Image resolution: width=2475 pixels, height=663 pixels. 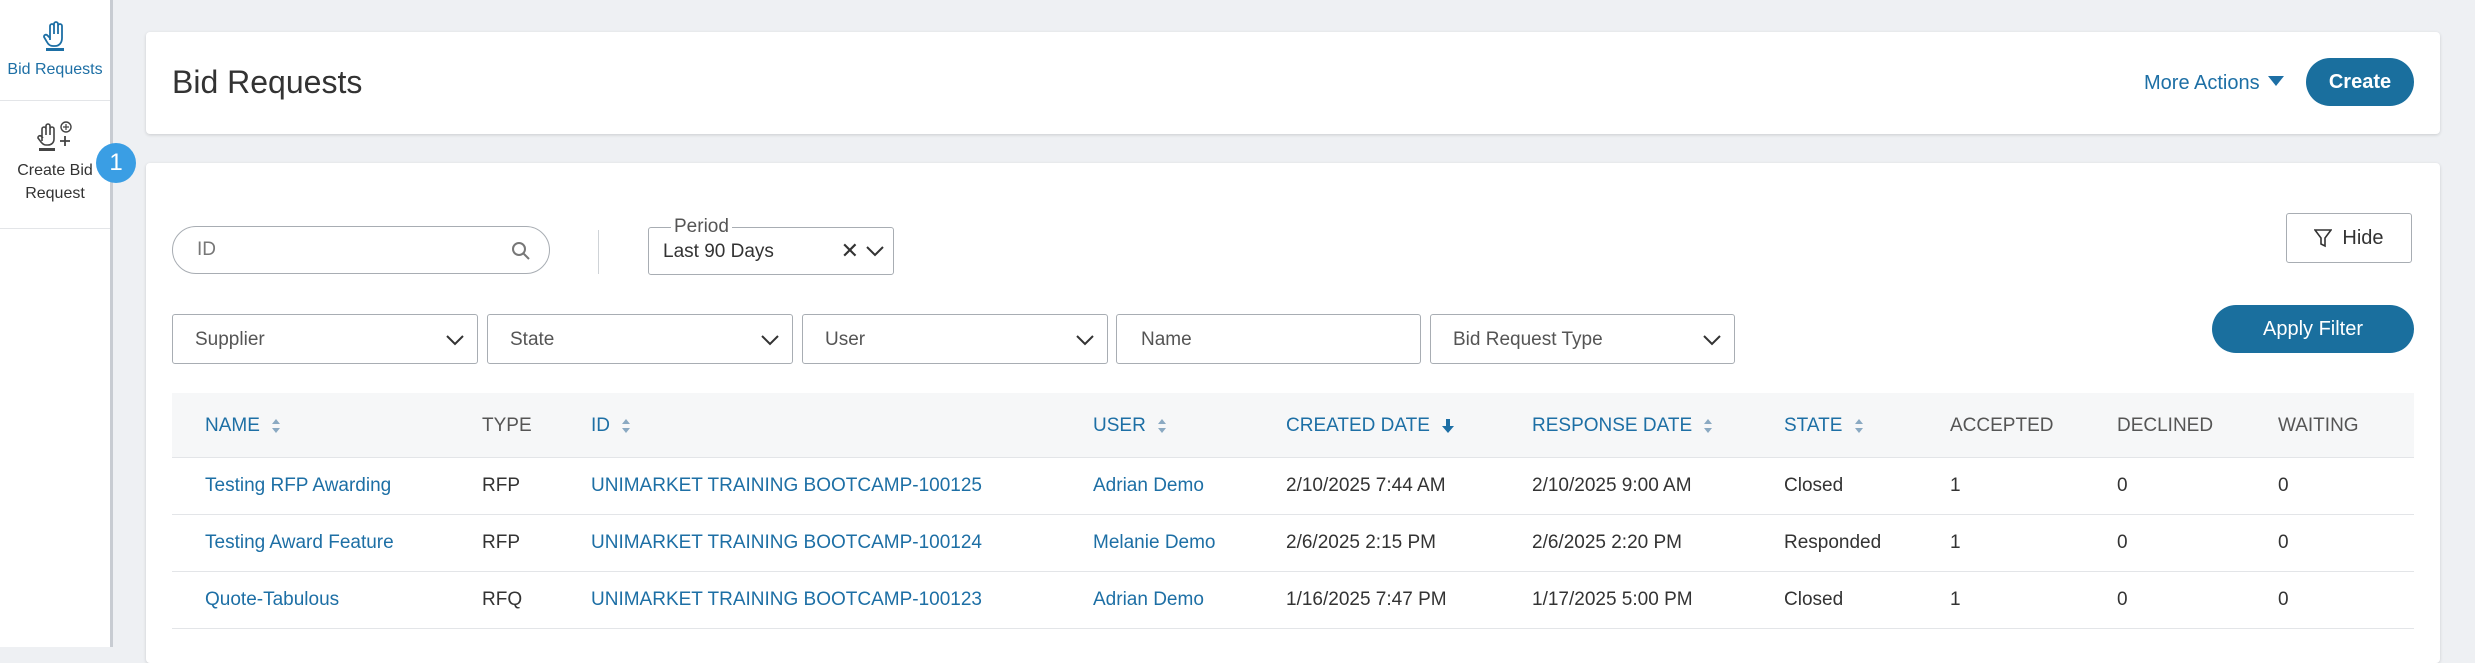 What do you see at coordinates (1358, 425) in the screenshot?
I see `column-header-label: CREATED DATE` at bounding box center [1358, 425].